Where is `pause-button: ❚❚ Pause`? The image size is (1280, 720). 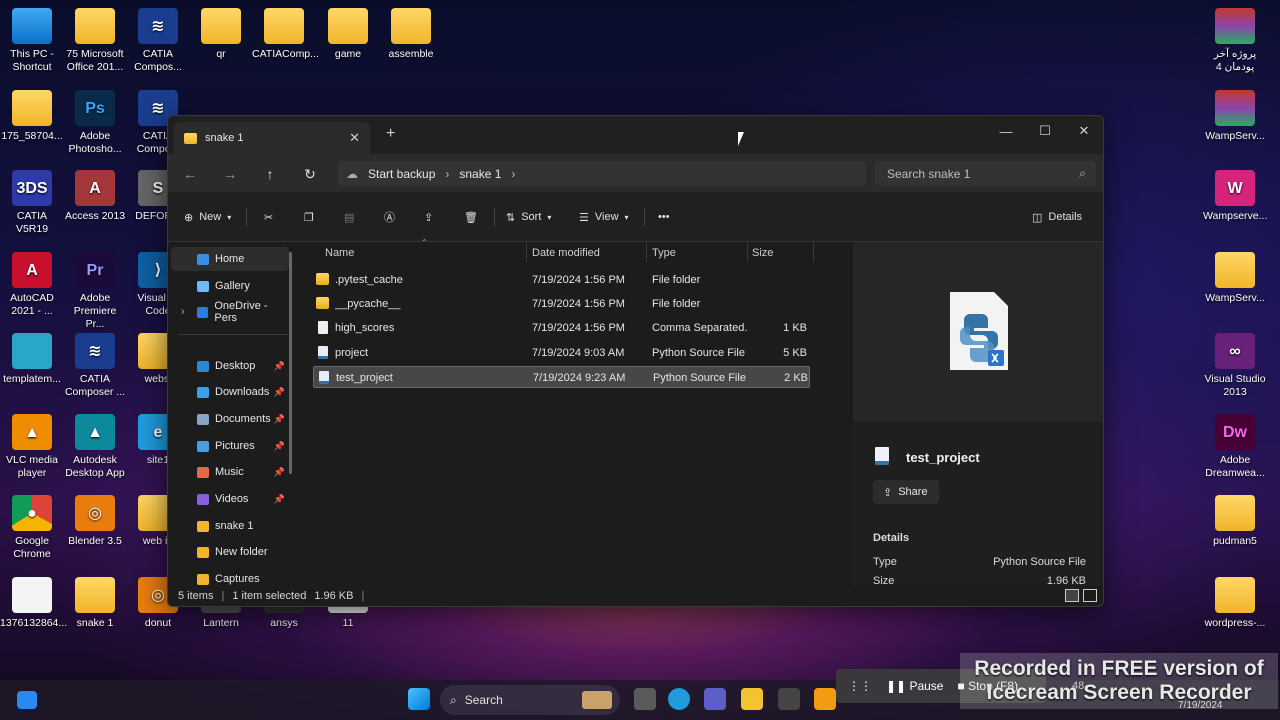 pause-button: ❚❚ Pause is located at coordinates (914, 686).